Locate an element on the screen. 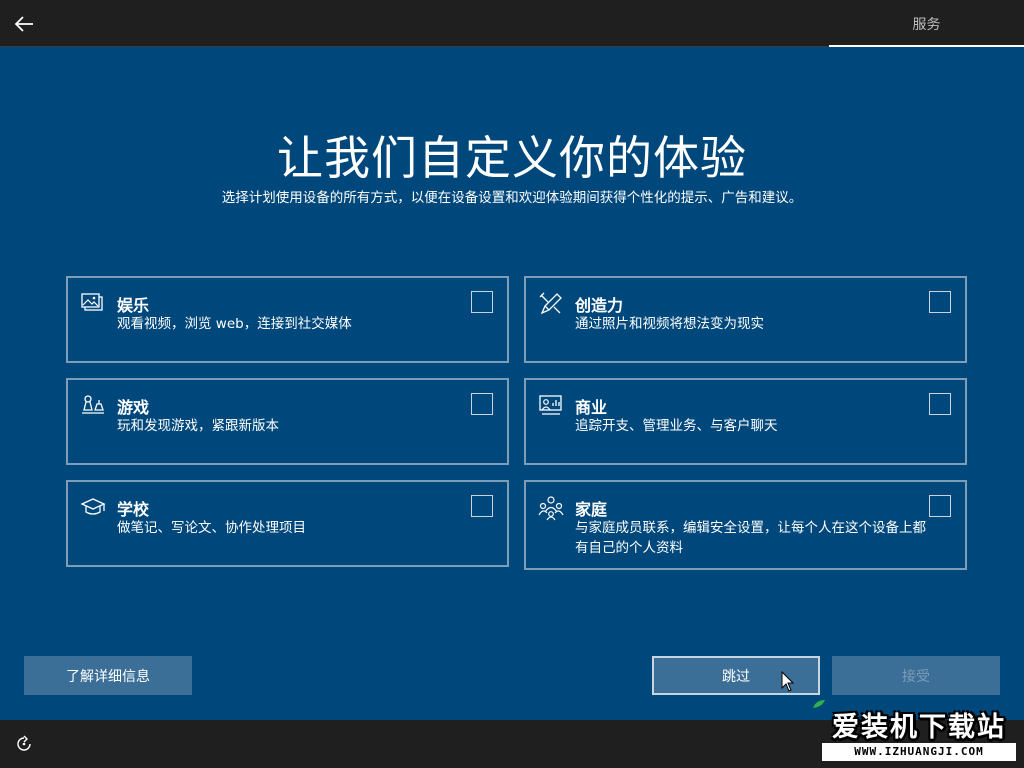  option-name: 学校 is located at coordinates (133, 509).